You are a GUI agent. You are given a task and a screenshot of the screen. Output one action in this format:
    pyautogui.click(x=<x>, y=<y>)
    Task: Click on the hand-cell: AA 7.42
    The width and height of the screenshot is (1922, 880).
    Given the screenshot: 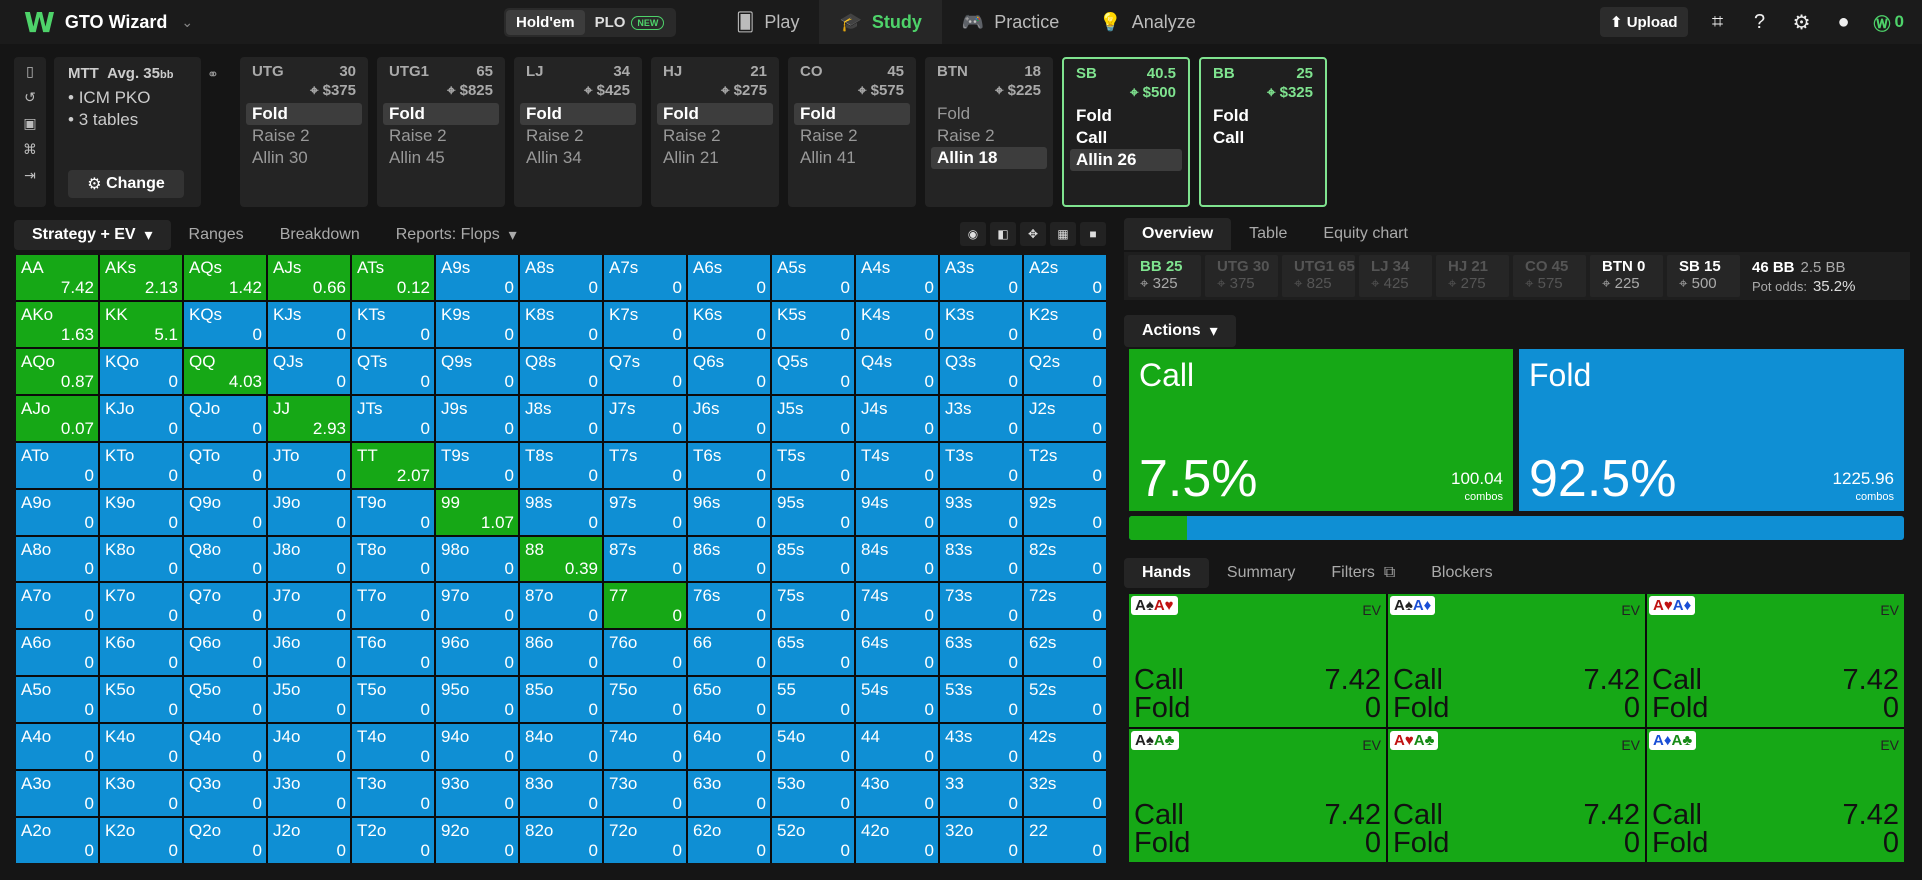 What is the action you would take?
    pyautogui.click(x=57, y=277)
    